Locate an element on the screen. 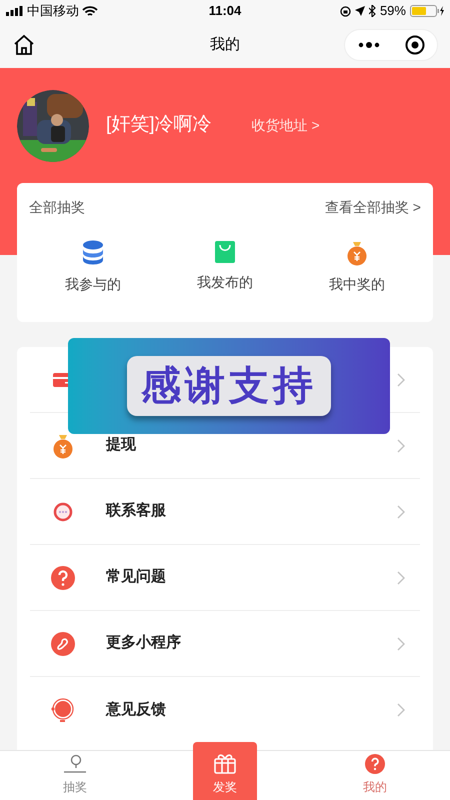 This screenshot has height=800, width=450. menu-row: 常见问题 is located at coordinates (225, 578).